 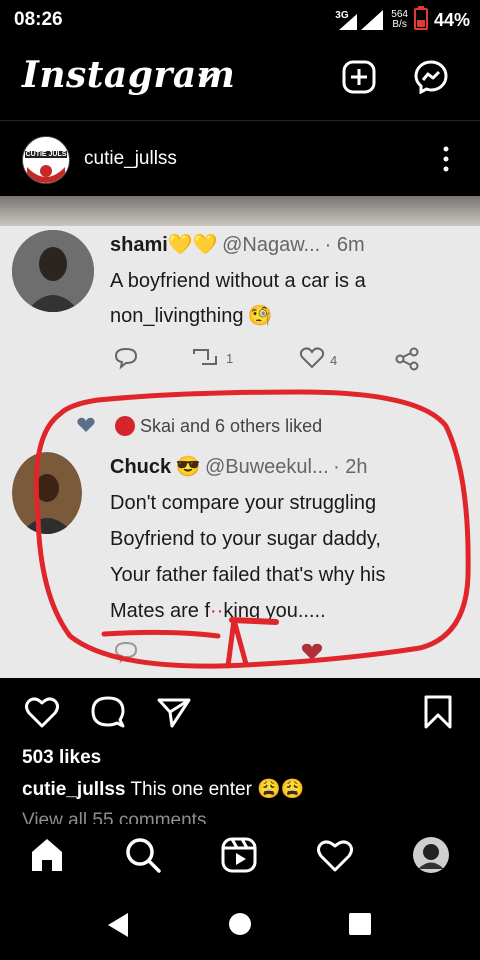 What do you see at coordinates (191, 789) in the screenshot?
I see `caption-text: This one enter` at bounding box center [191, 789].